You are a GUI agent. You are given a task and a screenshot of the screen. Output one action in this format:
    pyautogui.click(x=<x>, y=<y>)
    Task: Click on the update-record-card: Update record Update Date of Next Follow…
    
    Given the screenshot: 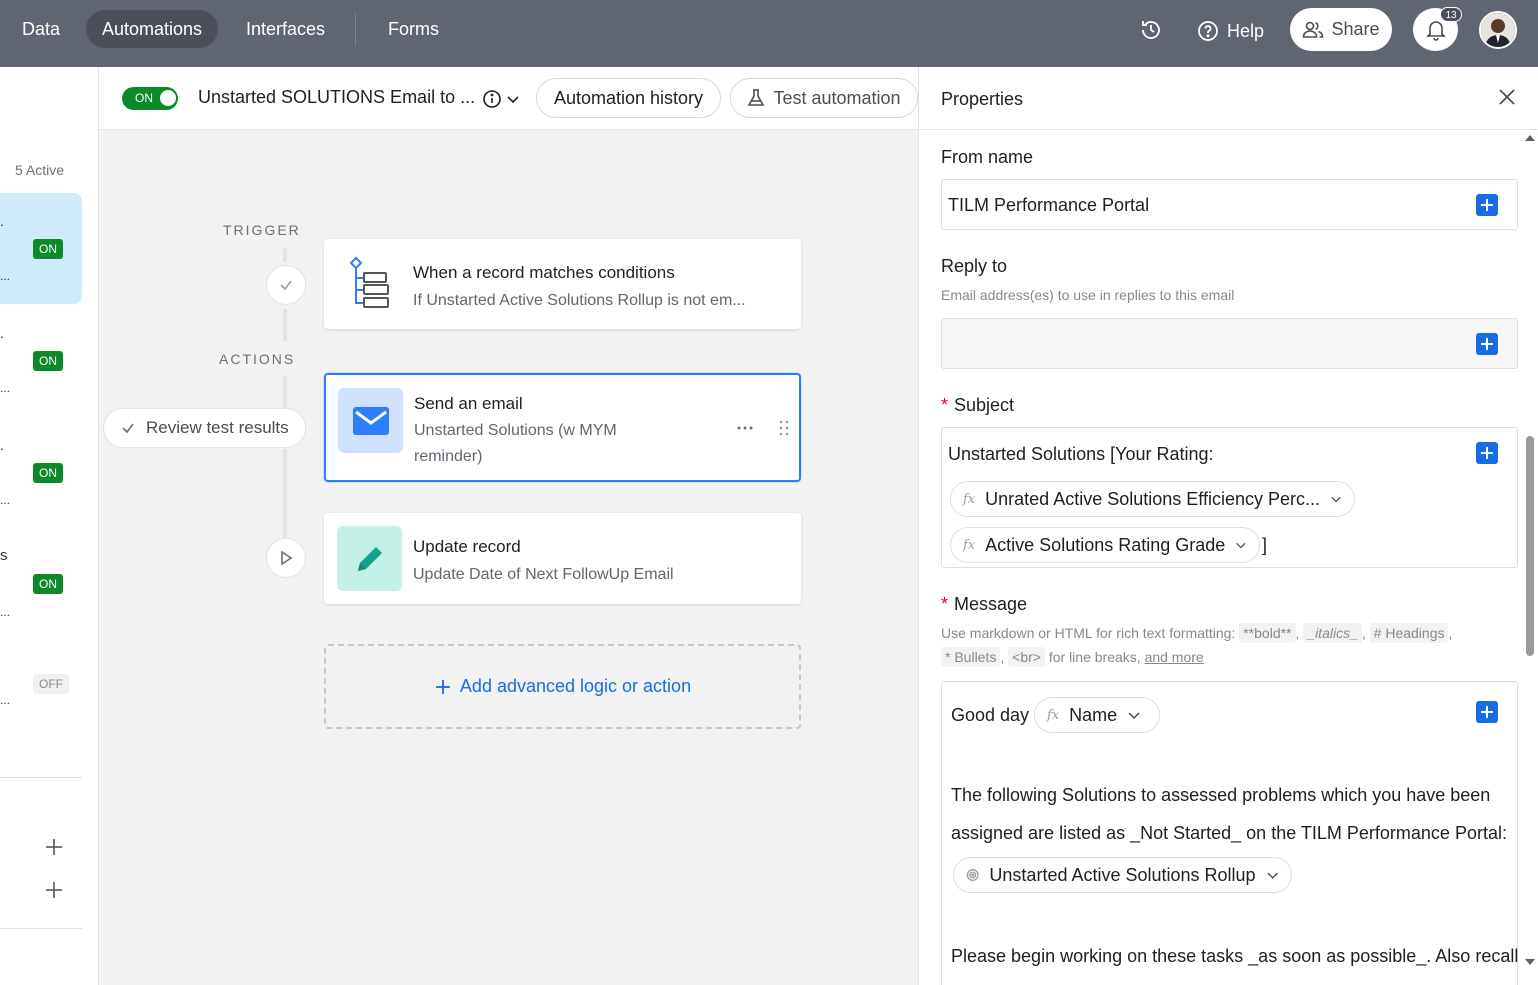 What is the action you would take?
    pyautogui.click(x=562, y=558)
    